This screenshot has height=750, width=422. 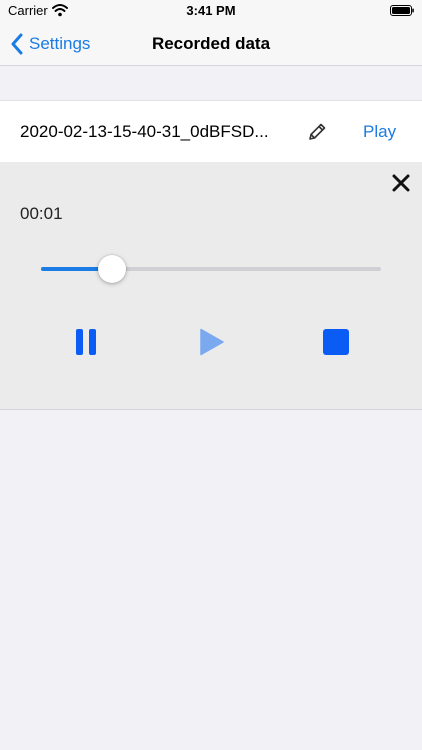 I want to click on pause-icon, so click(x=86, y=342).